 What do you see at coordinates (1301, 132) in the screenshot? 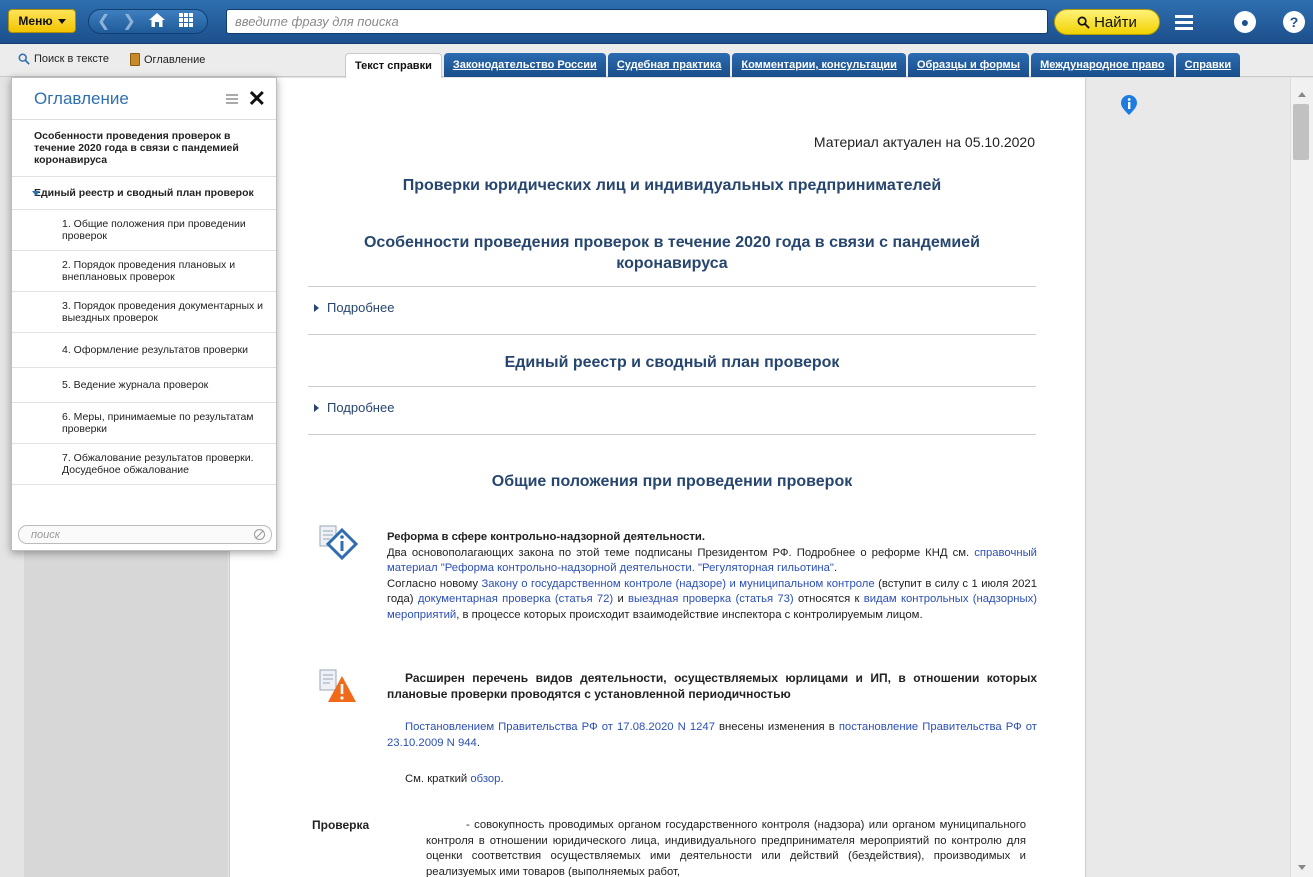
I see `scroll-thumb` at bounding box center [1301, 132].